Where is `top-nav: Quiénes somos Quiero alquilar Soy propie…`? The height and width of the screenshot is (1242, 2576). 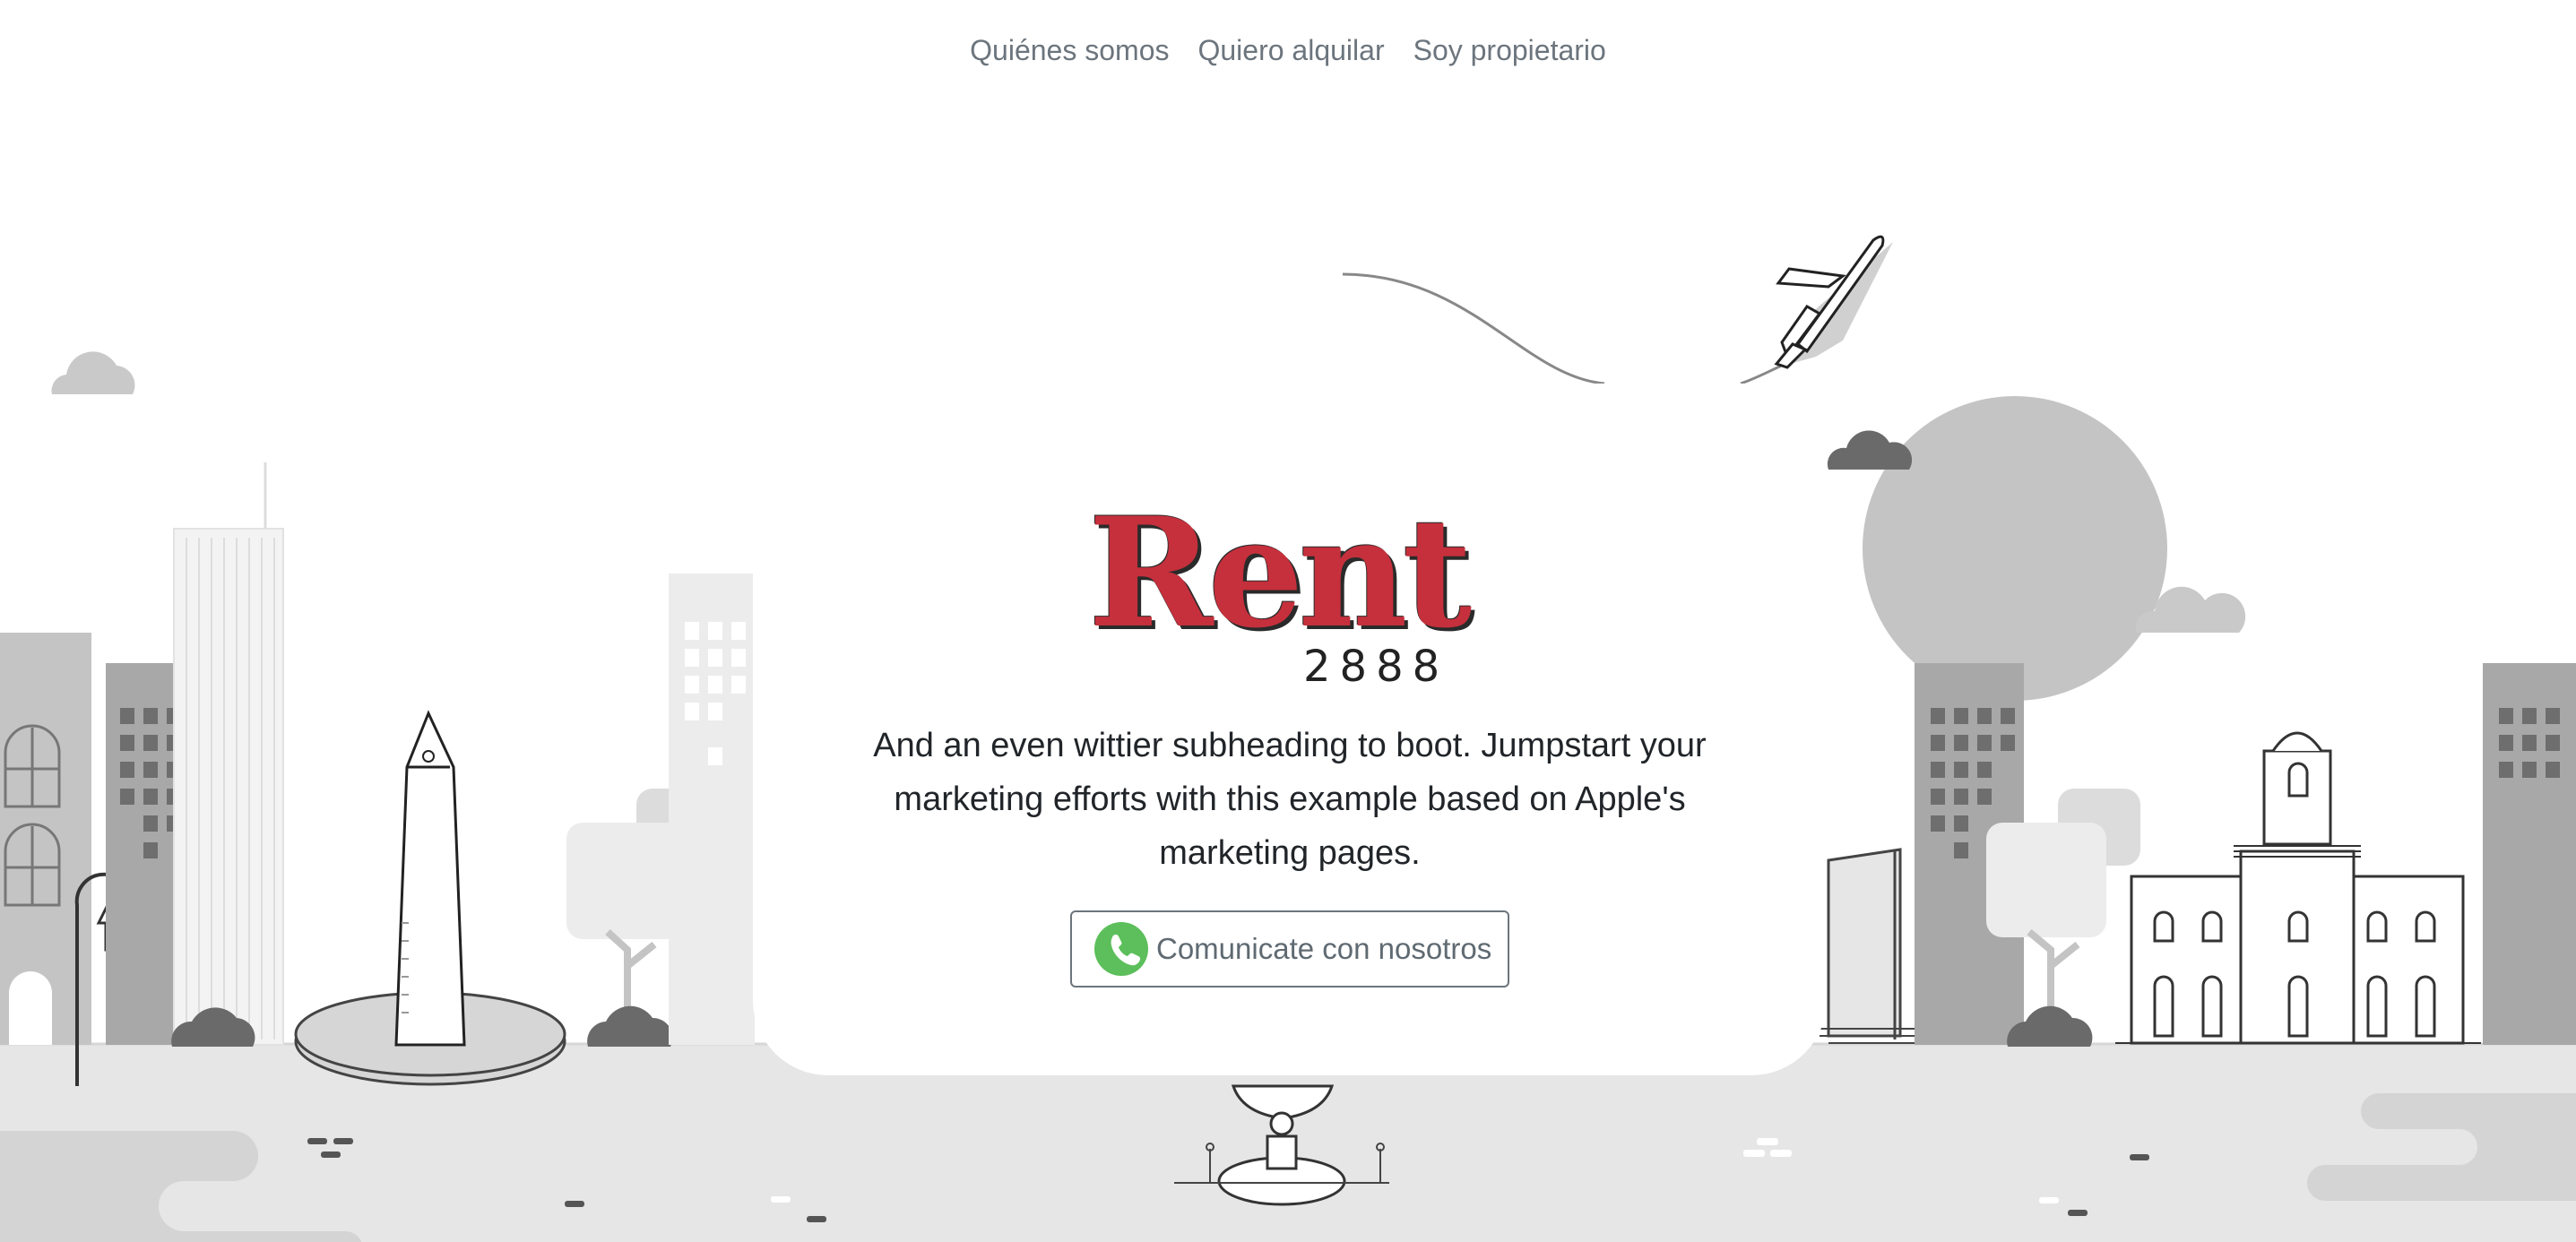 top-nav: Quiénes somos Quiero alquilar Soy propie… is located at coordinates (1288, 51).